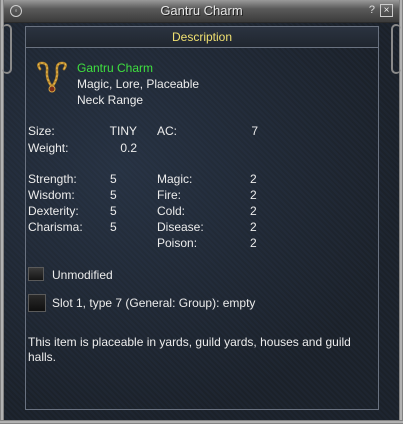 The image size is (403, 424). What do you see at coordinates (396, 49) in the screenshot?
I see `right-ornament` at bounding box center [396, 49].